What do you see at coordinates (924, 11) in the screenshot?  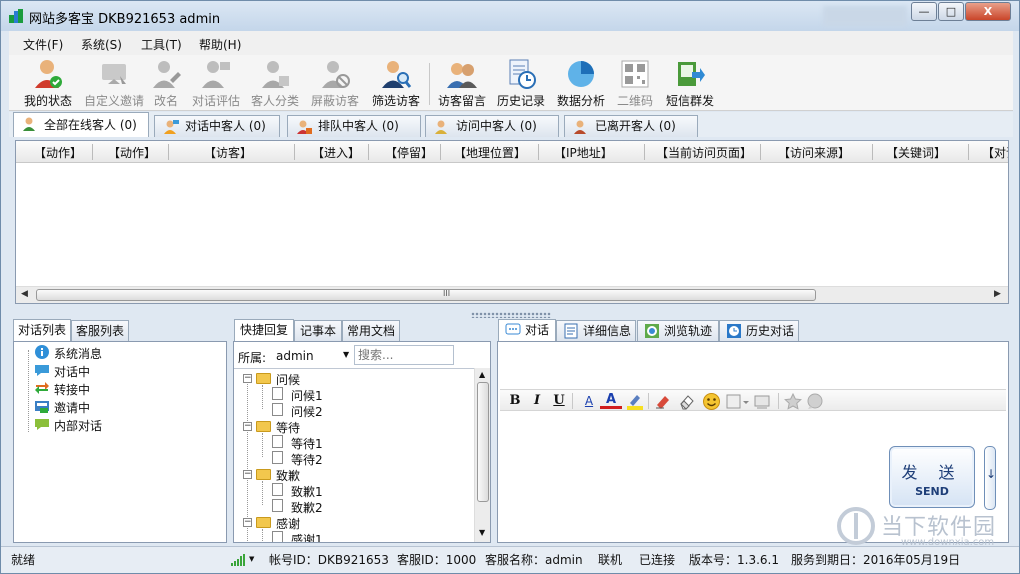 I see `minimize-button: —` at bounding box center [924, 11].